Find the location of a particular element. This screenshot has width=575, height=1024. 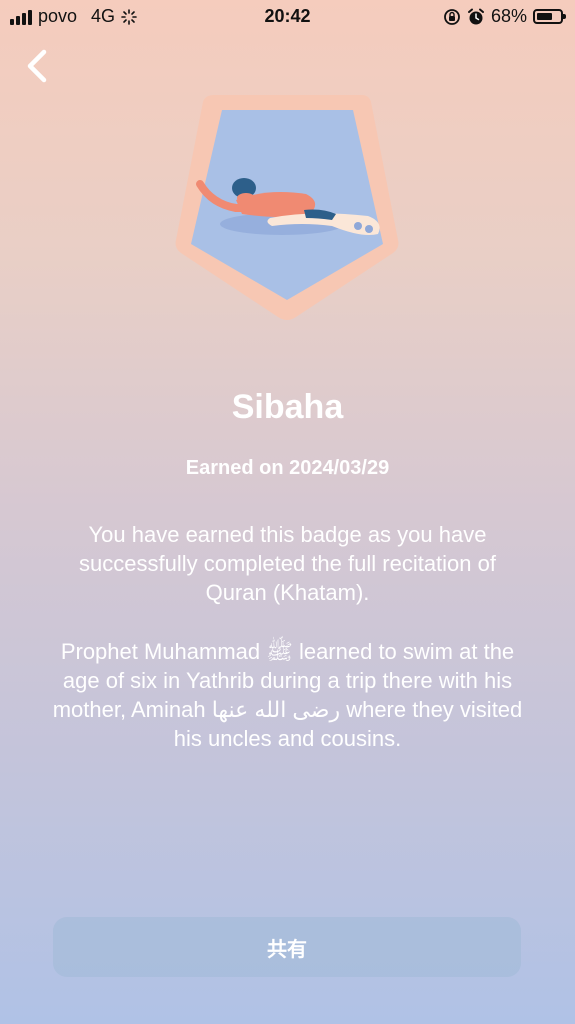

battery-icon is located at coordinates (549, 16).